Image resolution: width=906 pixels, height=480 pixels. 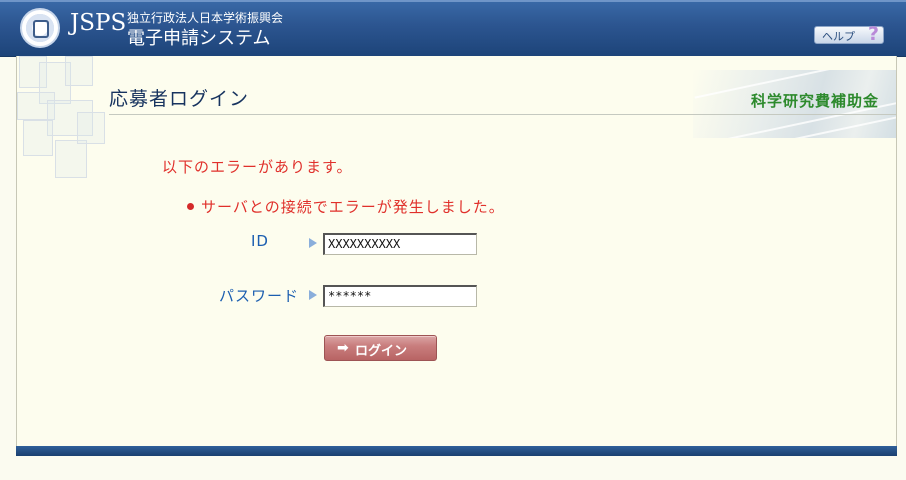 What do you see at coordinates (400, 244) in the screenshot?
I see `id-input: XXXXXXXXXX` at bounding box center [400, 244].